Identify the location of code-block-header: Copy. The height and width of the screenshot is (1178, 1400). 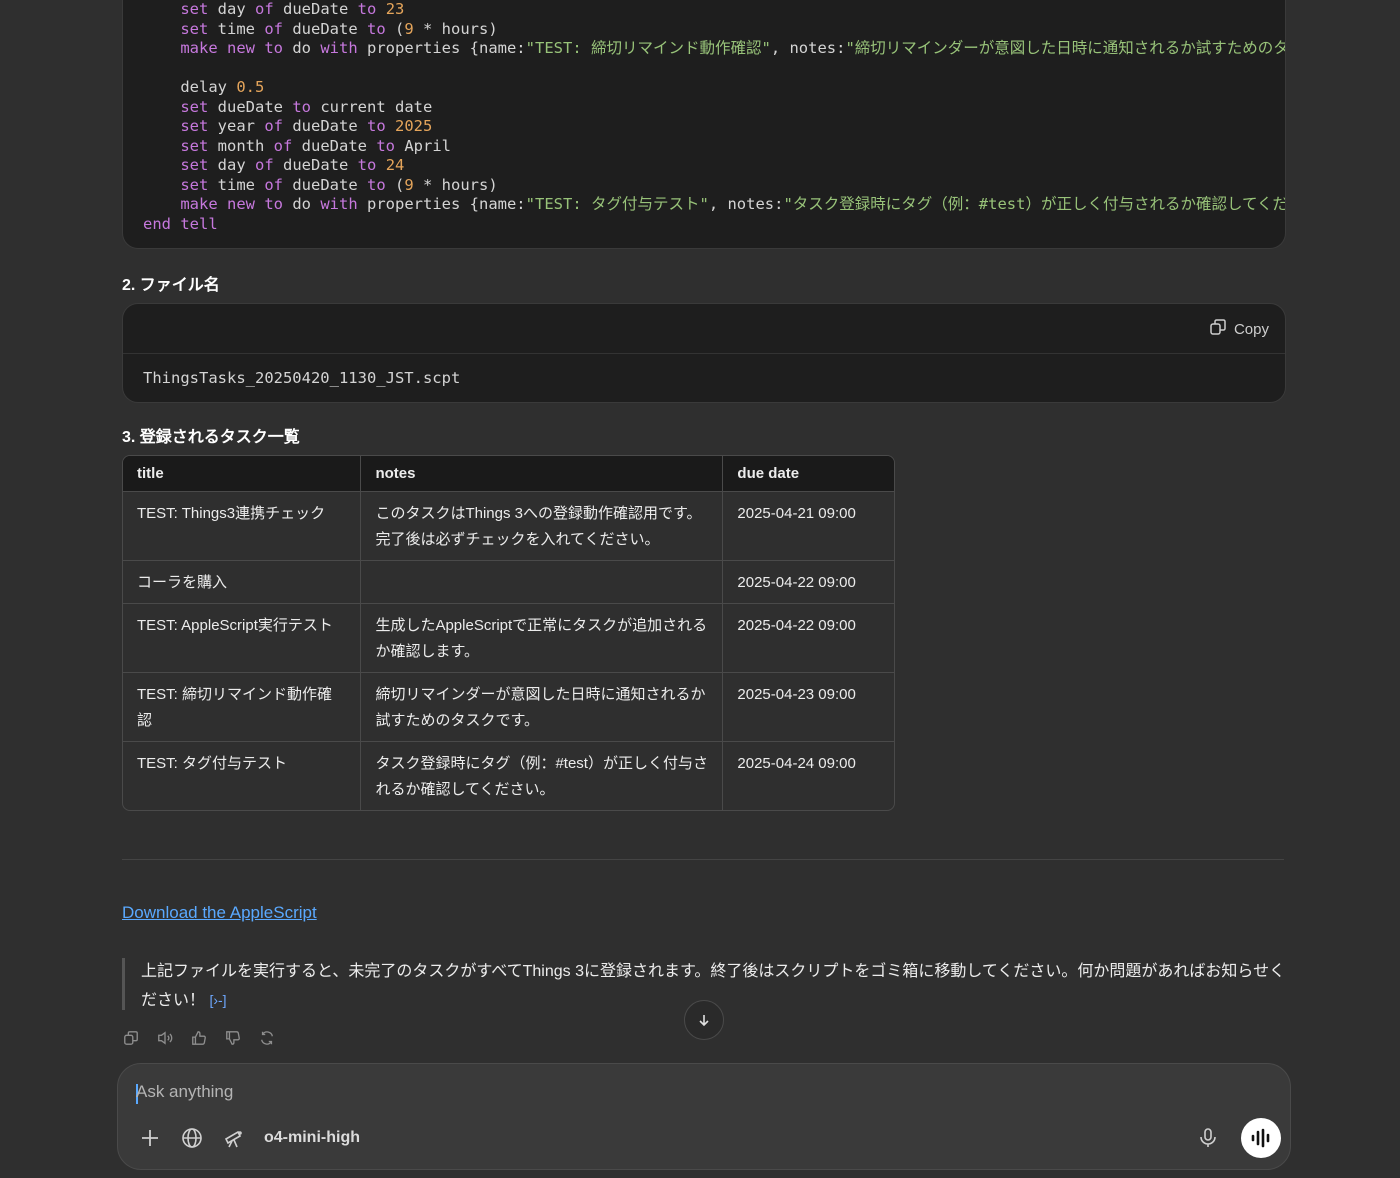
(704, 329).